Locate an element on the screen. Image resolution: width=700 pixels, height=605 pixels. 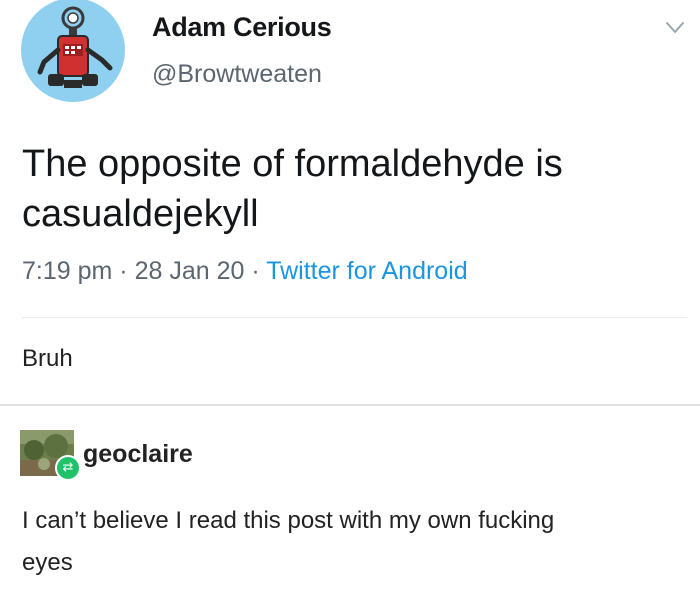
tweet-text-line: The opposite of formaldehyde is is located at coordinates (292, 164).